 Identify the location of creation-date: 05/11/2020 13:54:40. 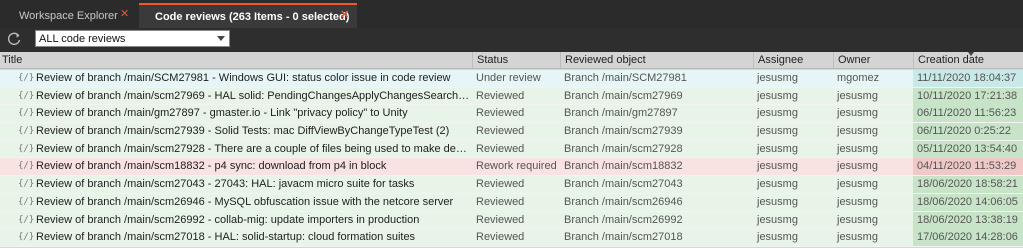
(968, 149).